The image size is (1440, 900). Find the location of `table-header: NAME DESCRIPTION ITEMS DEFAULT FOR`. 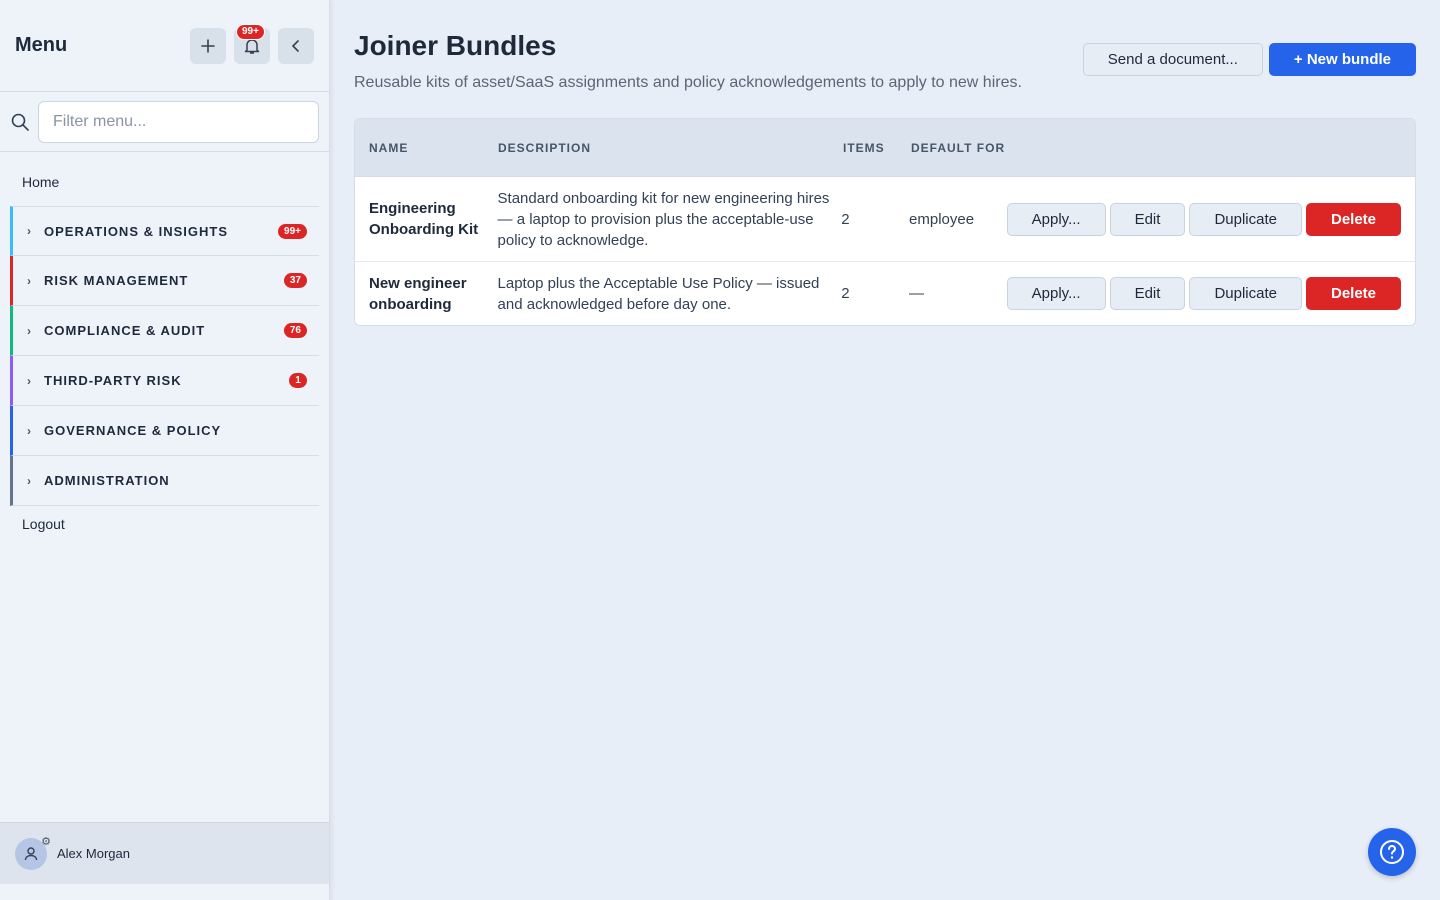

table-header: NAME DESCRIPTION ITEMS DEFAULT FOR is located at coordinates (885, 148).